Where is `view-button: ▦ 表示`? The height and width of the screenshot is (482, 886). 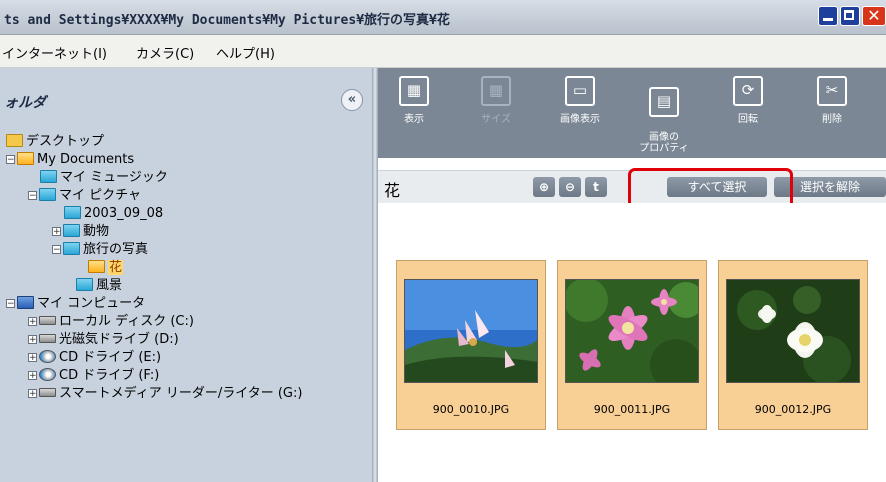
view-button: ▦ 表示 is located at coordinates (414, 100).